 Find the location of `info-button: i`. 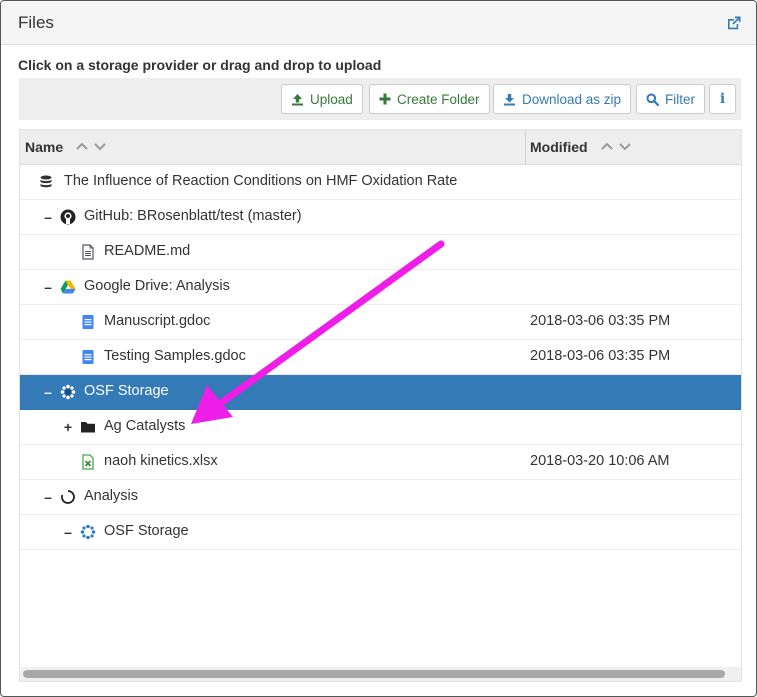

info-button: i is located at coordinates (723, 99).